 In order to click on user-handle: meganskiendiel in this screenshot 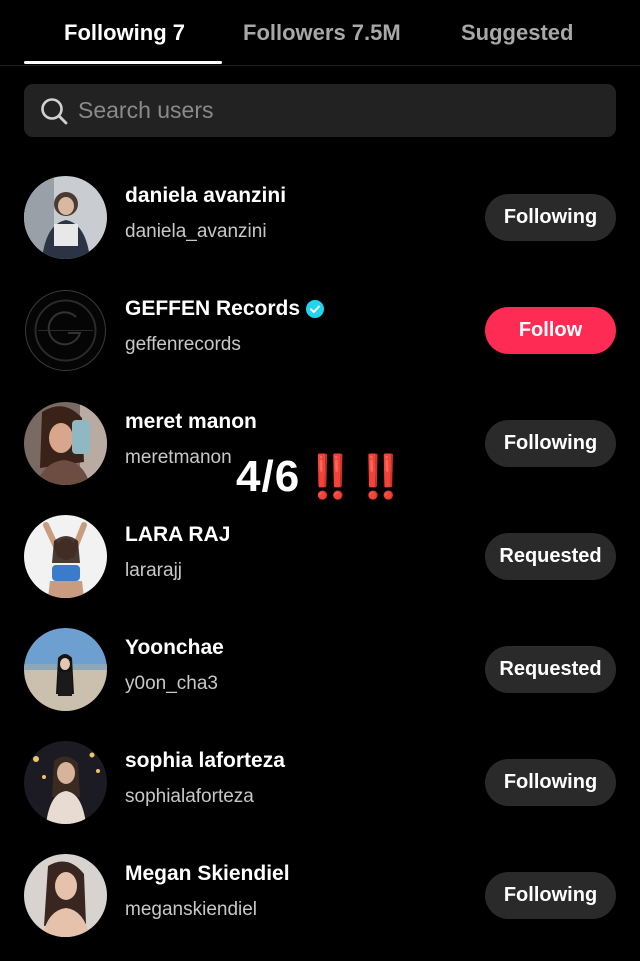, I will do `click(191, 909)`.